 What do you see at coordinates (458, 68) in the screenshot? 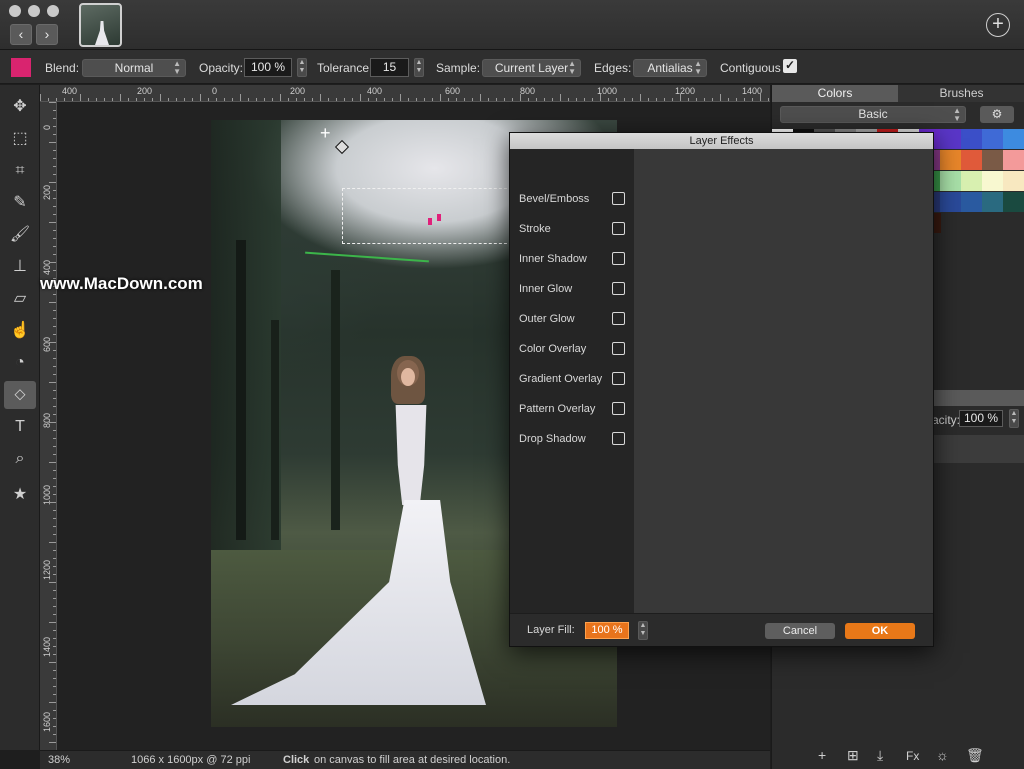
I see `sample-label: Sample:` at bounding box center [458, 68].